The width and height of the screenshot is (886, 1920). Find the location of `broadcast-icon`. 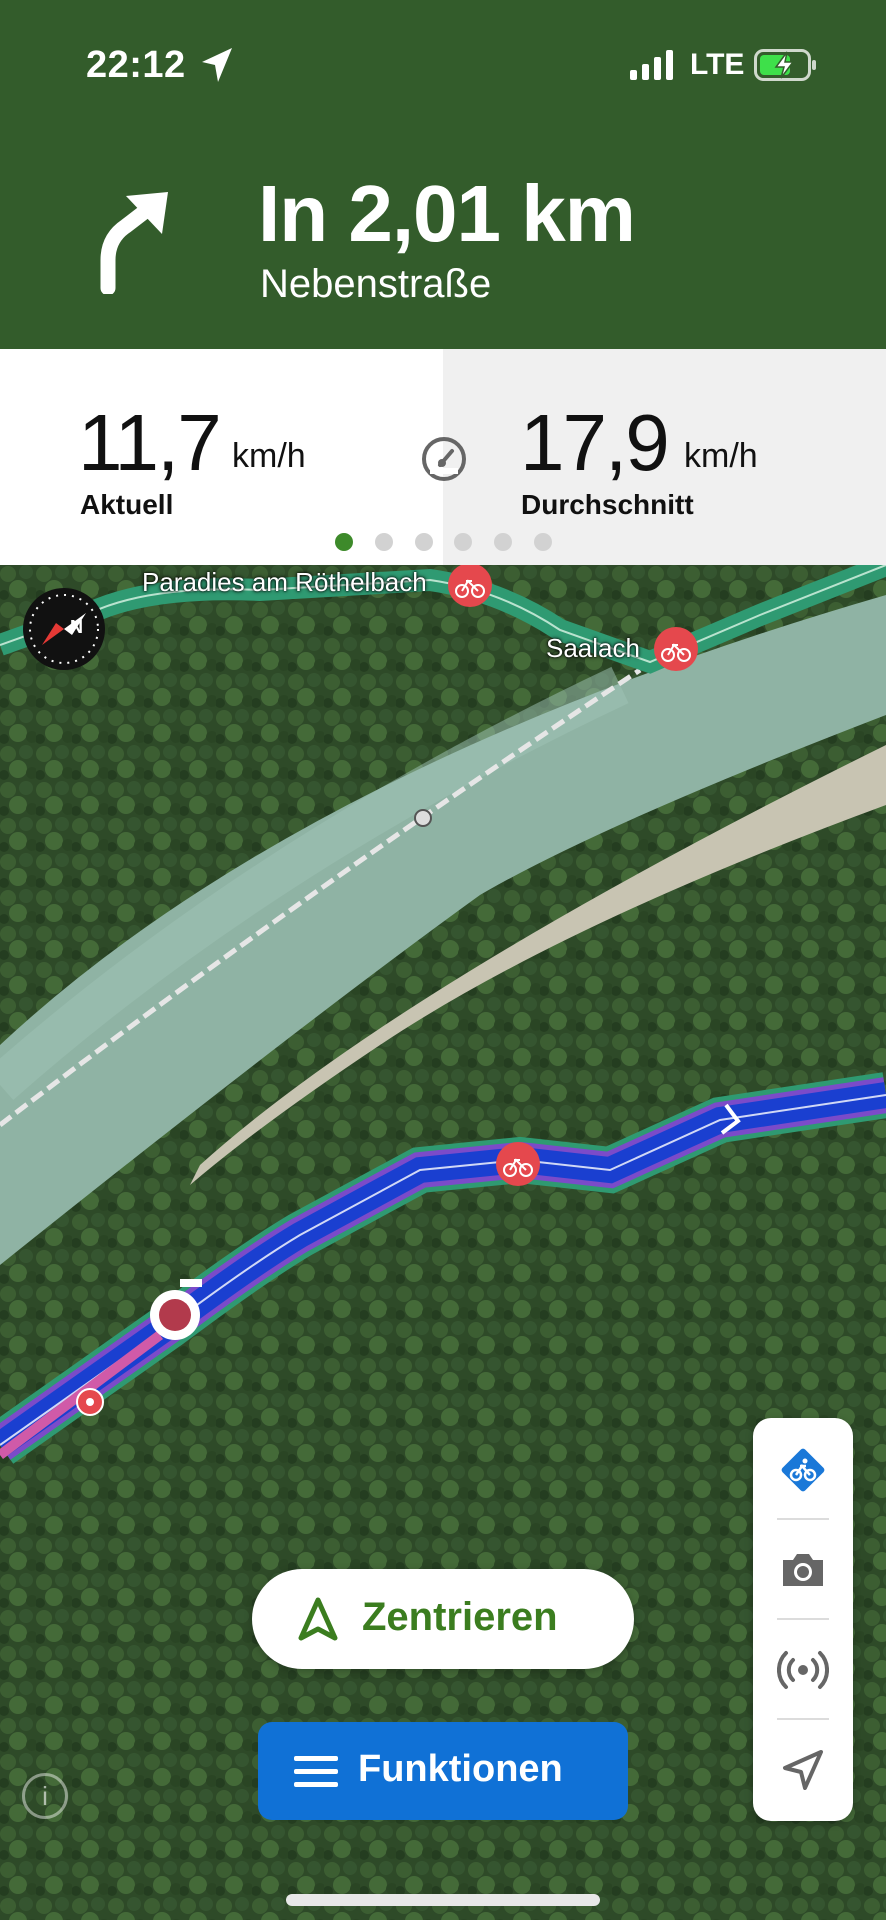

broadcast-icon is located at coordinates (803, 1670).